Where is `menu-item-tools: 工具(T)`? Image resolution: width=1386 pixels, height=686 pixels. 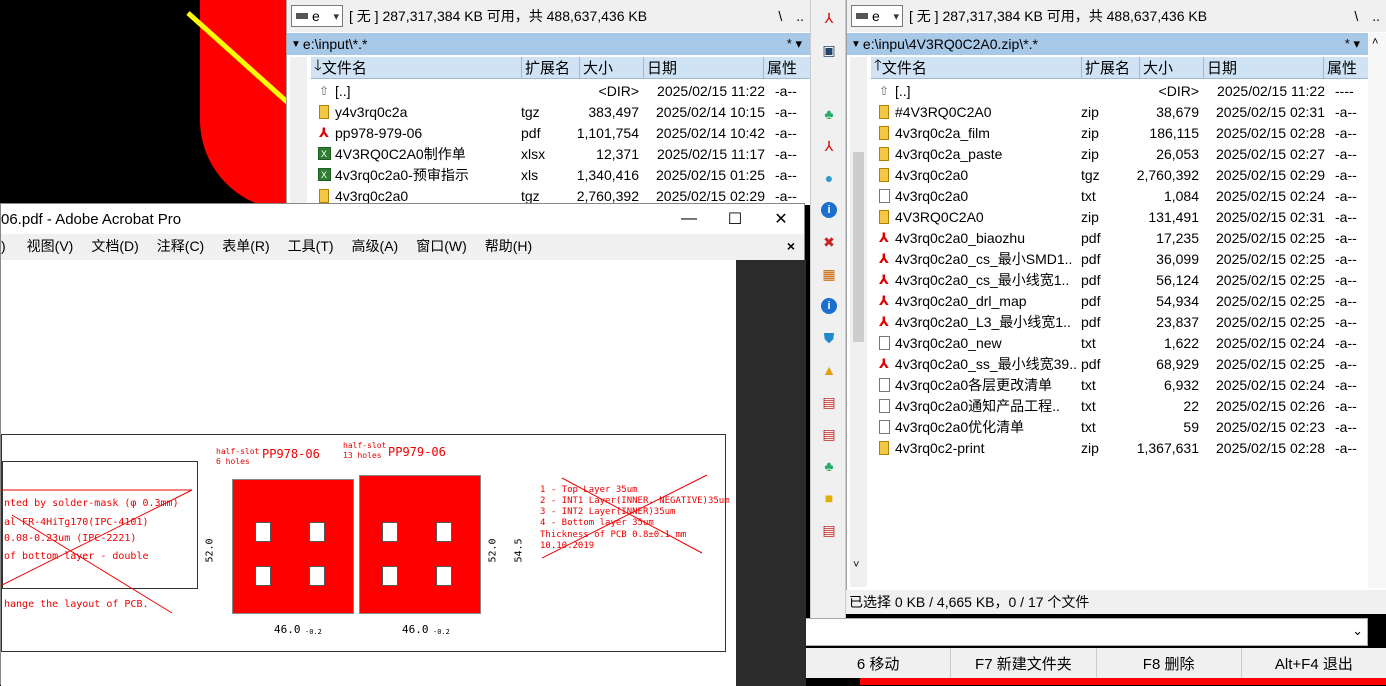 menu-item-tools: 工具(T) is located at coordinates (311, 246).